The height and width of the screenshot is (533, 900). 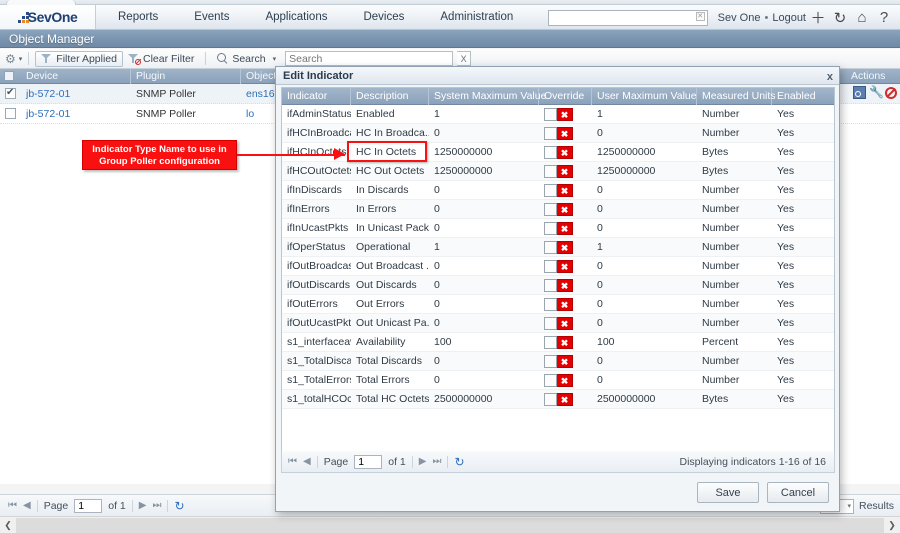 I want to click on scroll-left-icon: ❮, so click(x=8, y=525).